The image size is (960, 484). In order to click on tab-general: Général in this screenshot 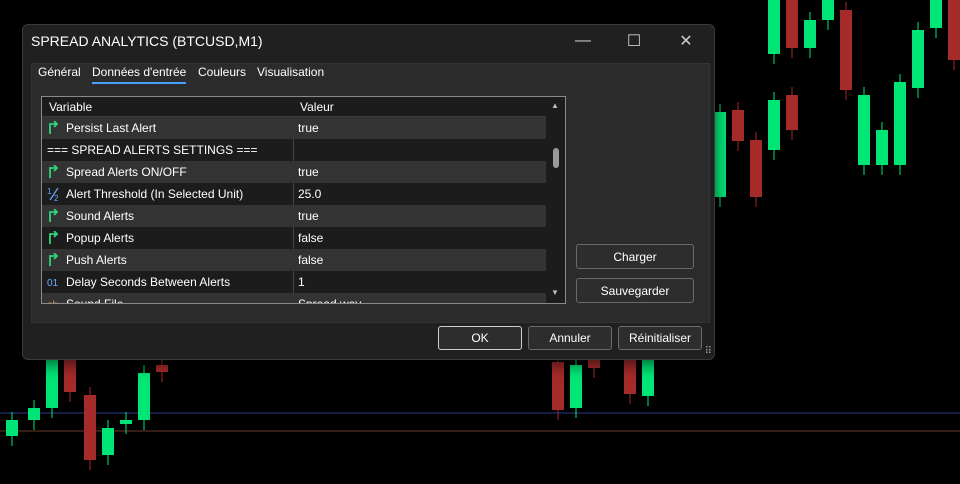, I will do `click(59, 72)`.